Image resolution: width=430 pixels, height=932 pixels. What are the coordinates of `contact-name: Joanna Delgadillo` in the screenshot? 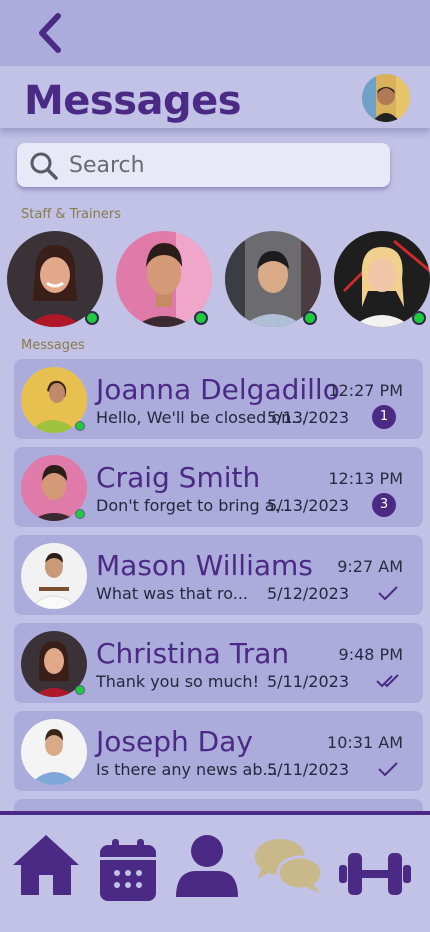 It's located at (218, 389).